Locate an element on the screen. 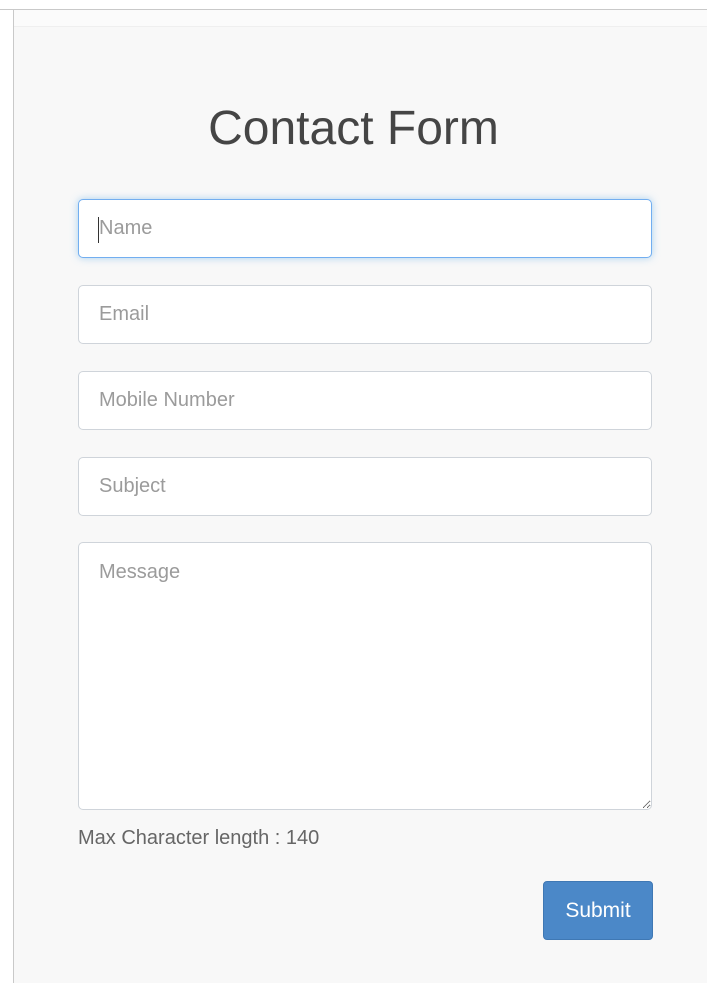 This screenshot has height=983, width=707. name-input is located at coordinates (365, 228).